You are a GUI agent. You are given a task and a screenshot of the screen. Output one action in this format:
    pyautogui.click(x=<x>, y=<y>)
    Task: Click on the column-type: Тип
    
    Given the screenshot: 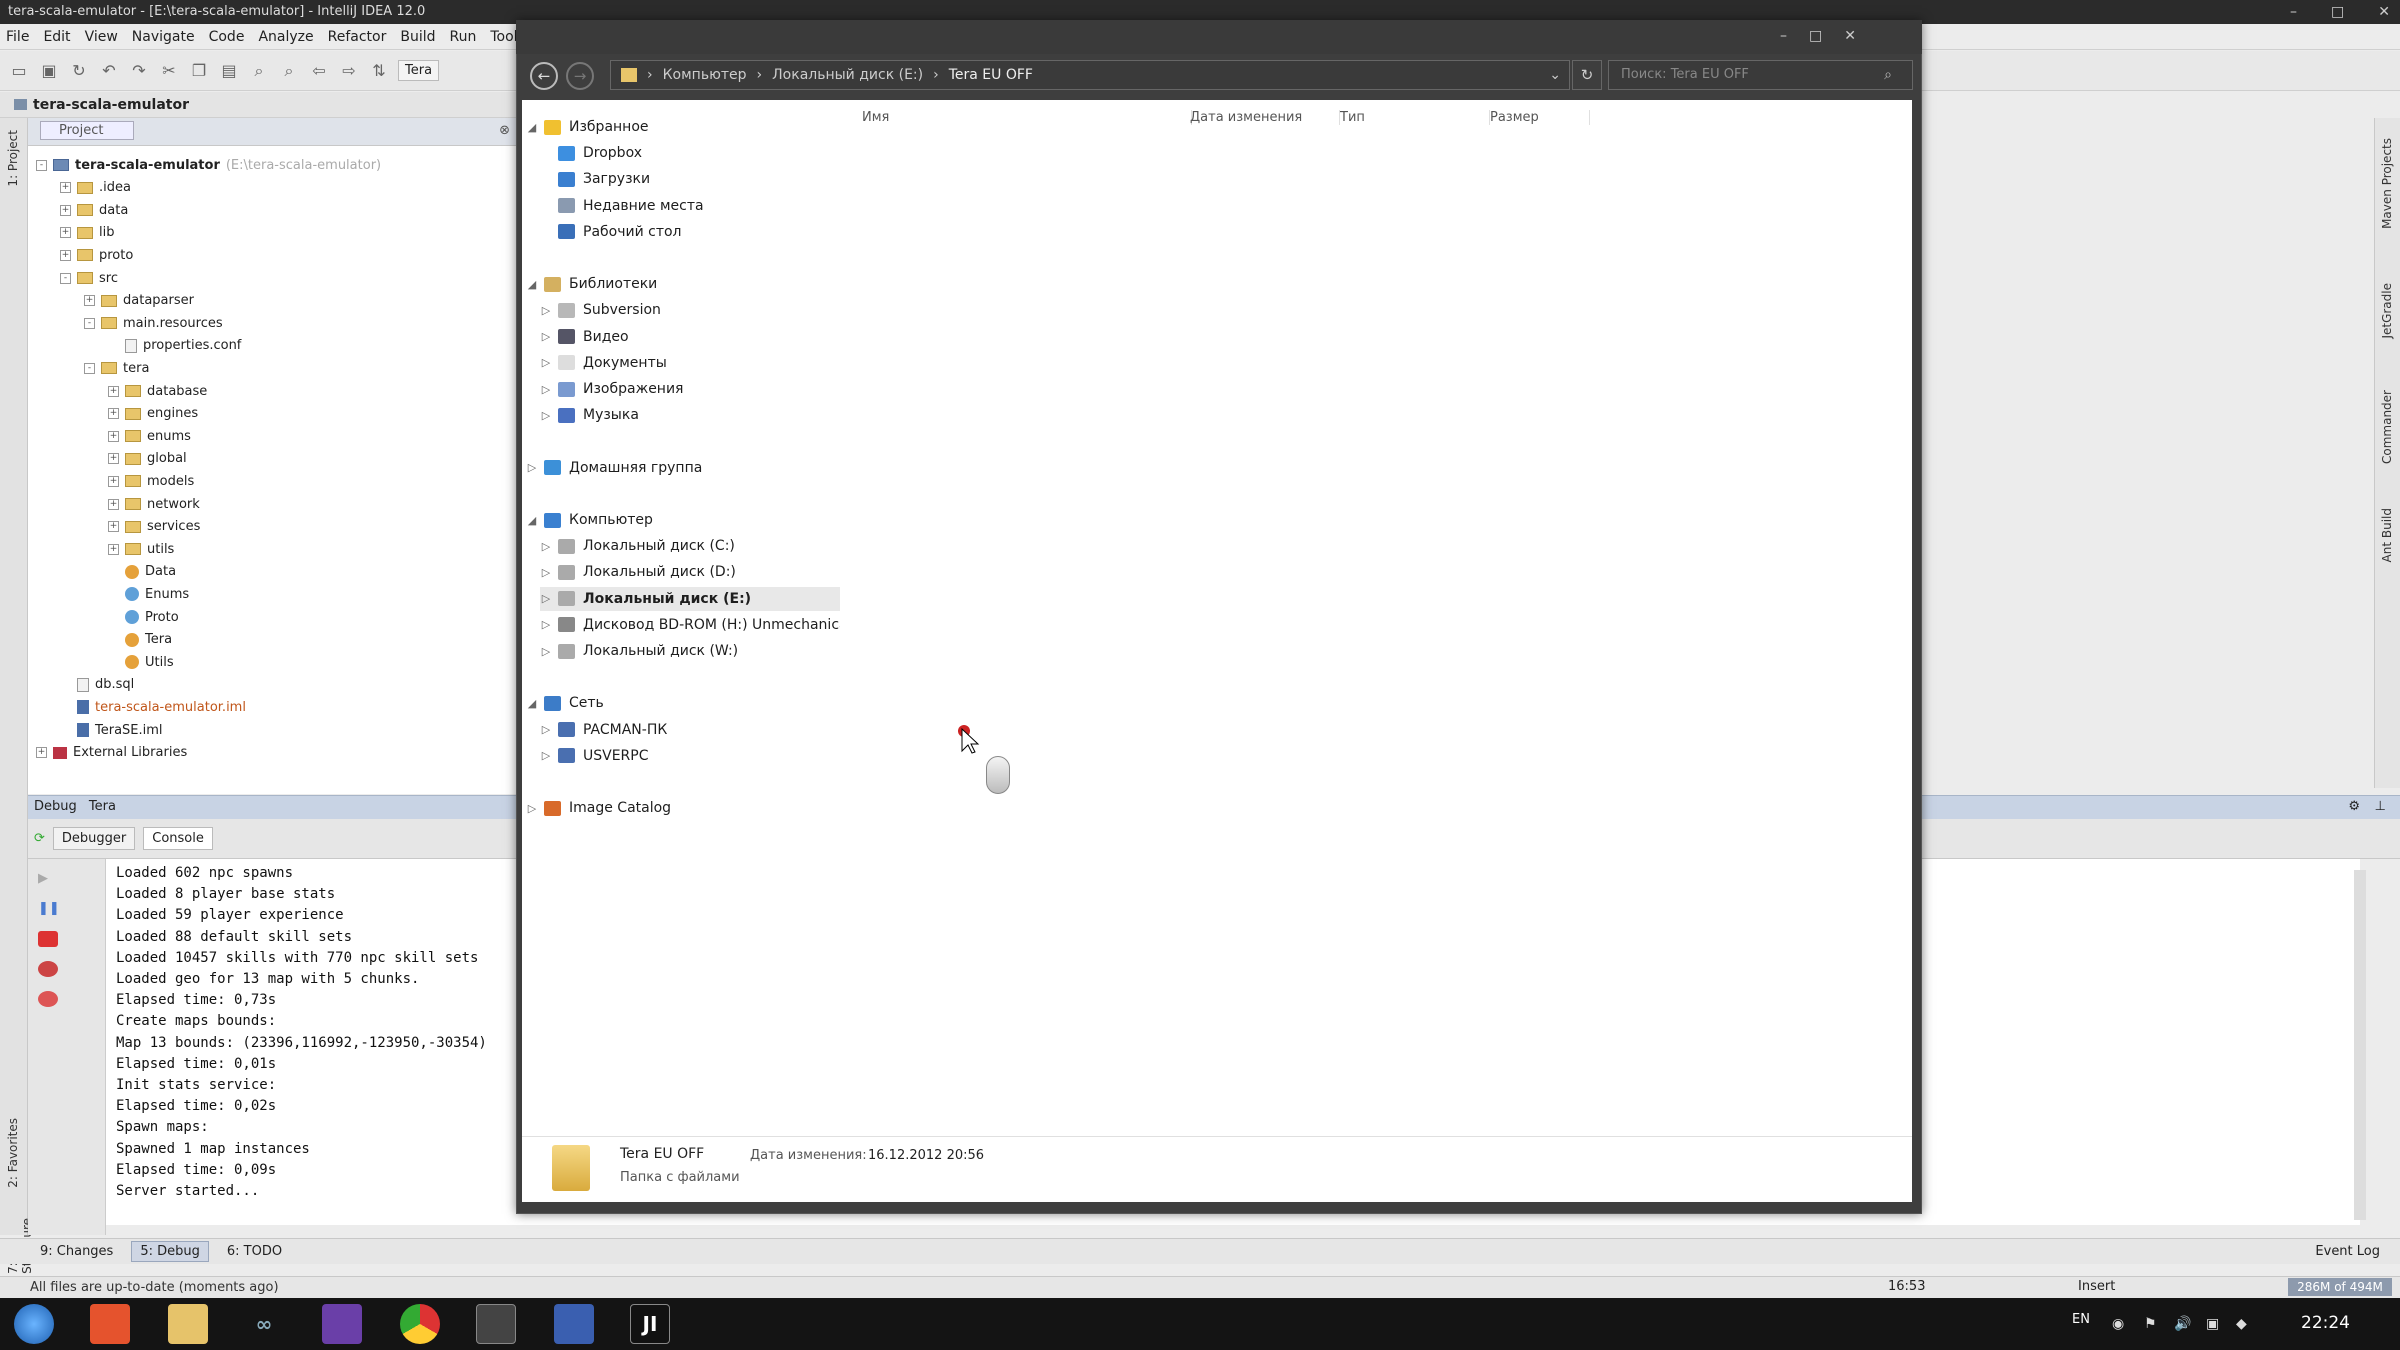 What is the action you would take?
    pyautogui.click(x=1415, y=117)
    